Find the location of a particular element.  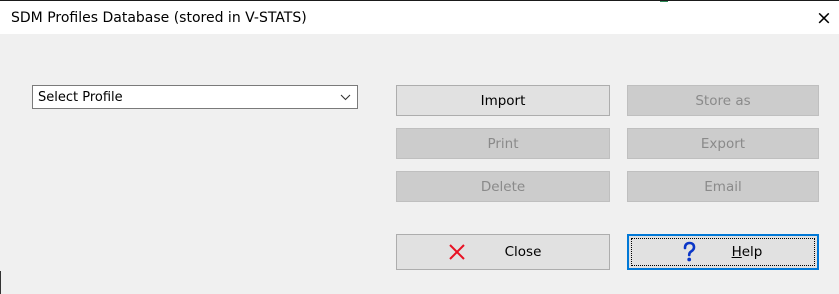

store-as-button: Store as is located at coordinates (723, 100).